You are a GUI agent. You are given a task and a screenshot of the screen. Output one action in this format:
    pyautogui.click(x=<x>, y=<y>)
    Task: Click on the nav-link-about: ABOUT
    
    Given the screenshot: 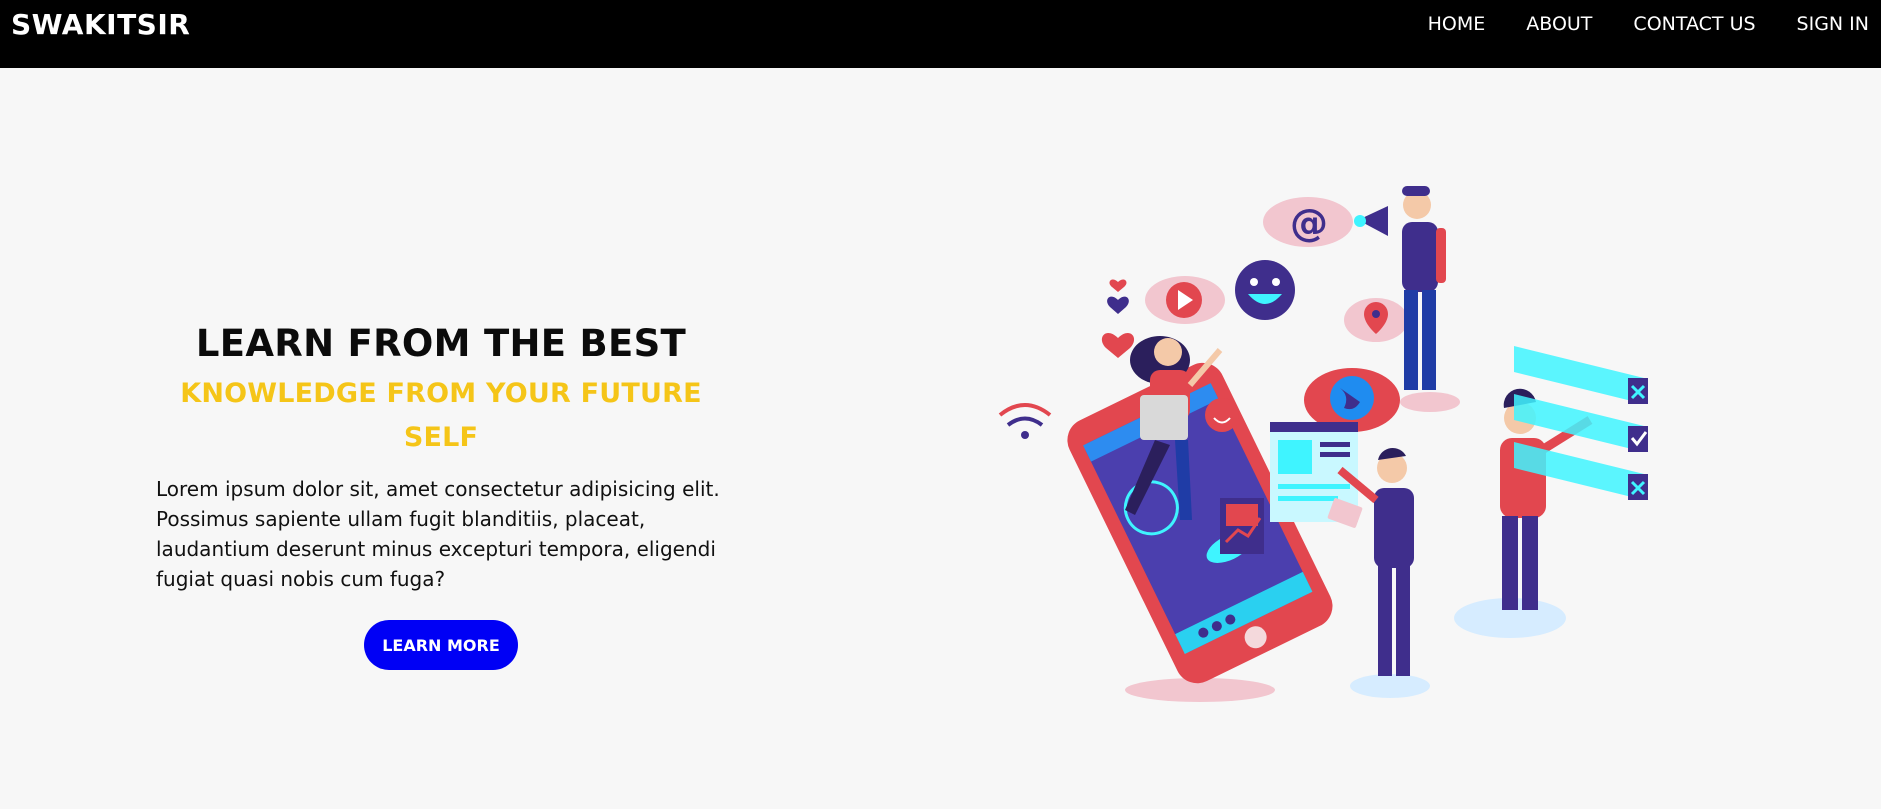 What is the action you would take?
    pyautogui.click(x=1559, y=24)
    